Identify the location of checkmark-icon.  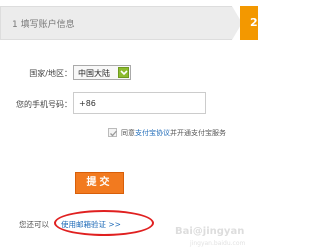
(113, 133).